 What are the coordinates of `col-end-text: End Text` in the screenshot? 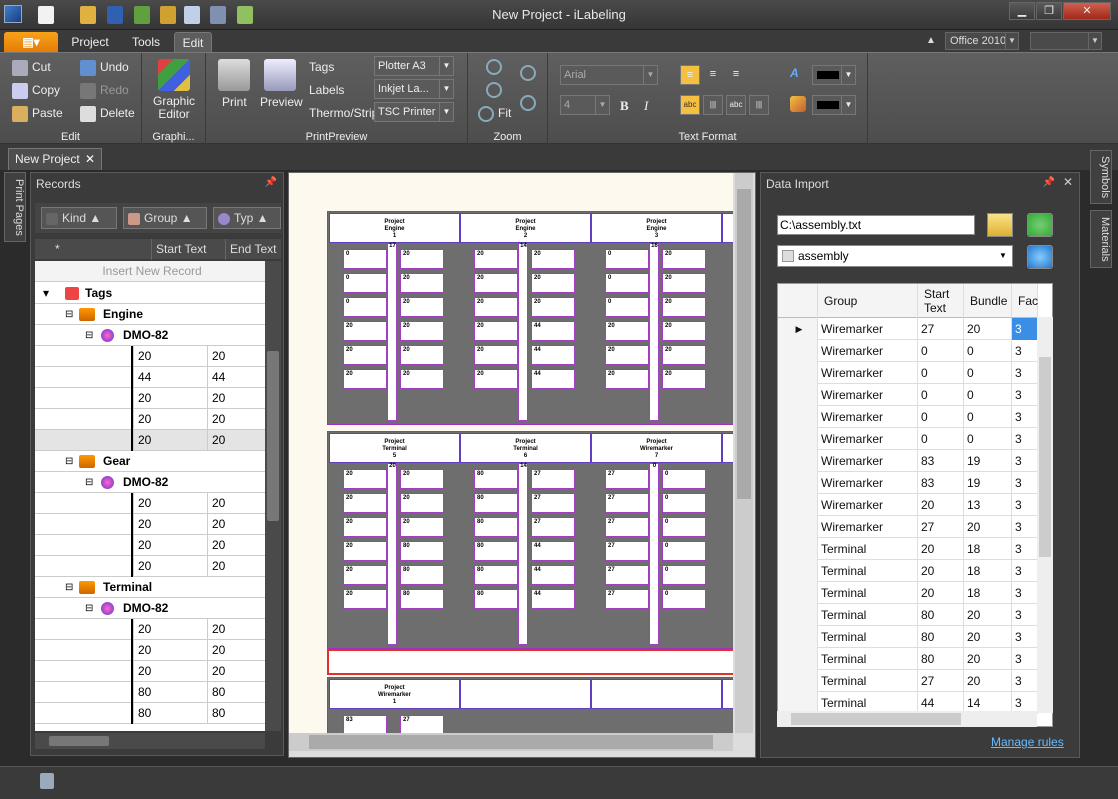 It's located at (255, 249).